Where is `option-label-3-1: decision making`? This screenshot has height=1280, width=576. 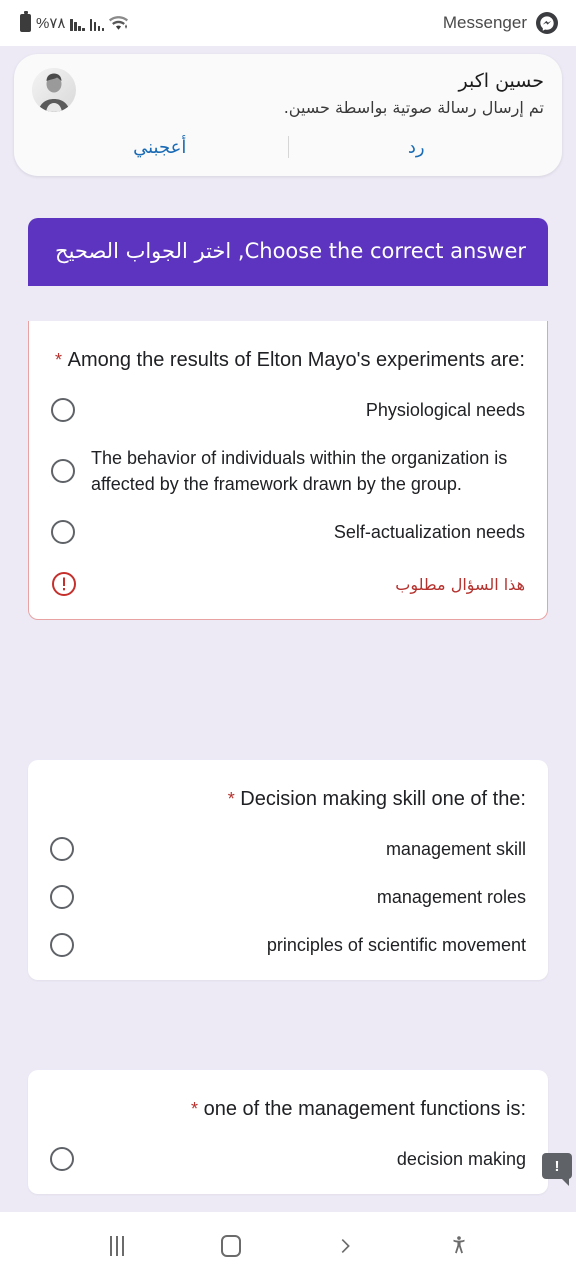 option-label-3-1: decision making is located at coordinates (461, 1159).